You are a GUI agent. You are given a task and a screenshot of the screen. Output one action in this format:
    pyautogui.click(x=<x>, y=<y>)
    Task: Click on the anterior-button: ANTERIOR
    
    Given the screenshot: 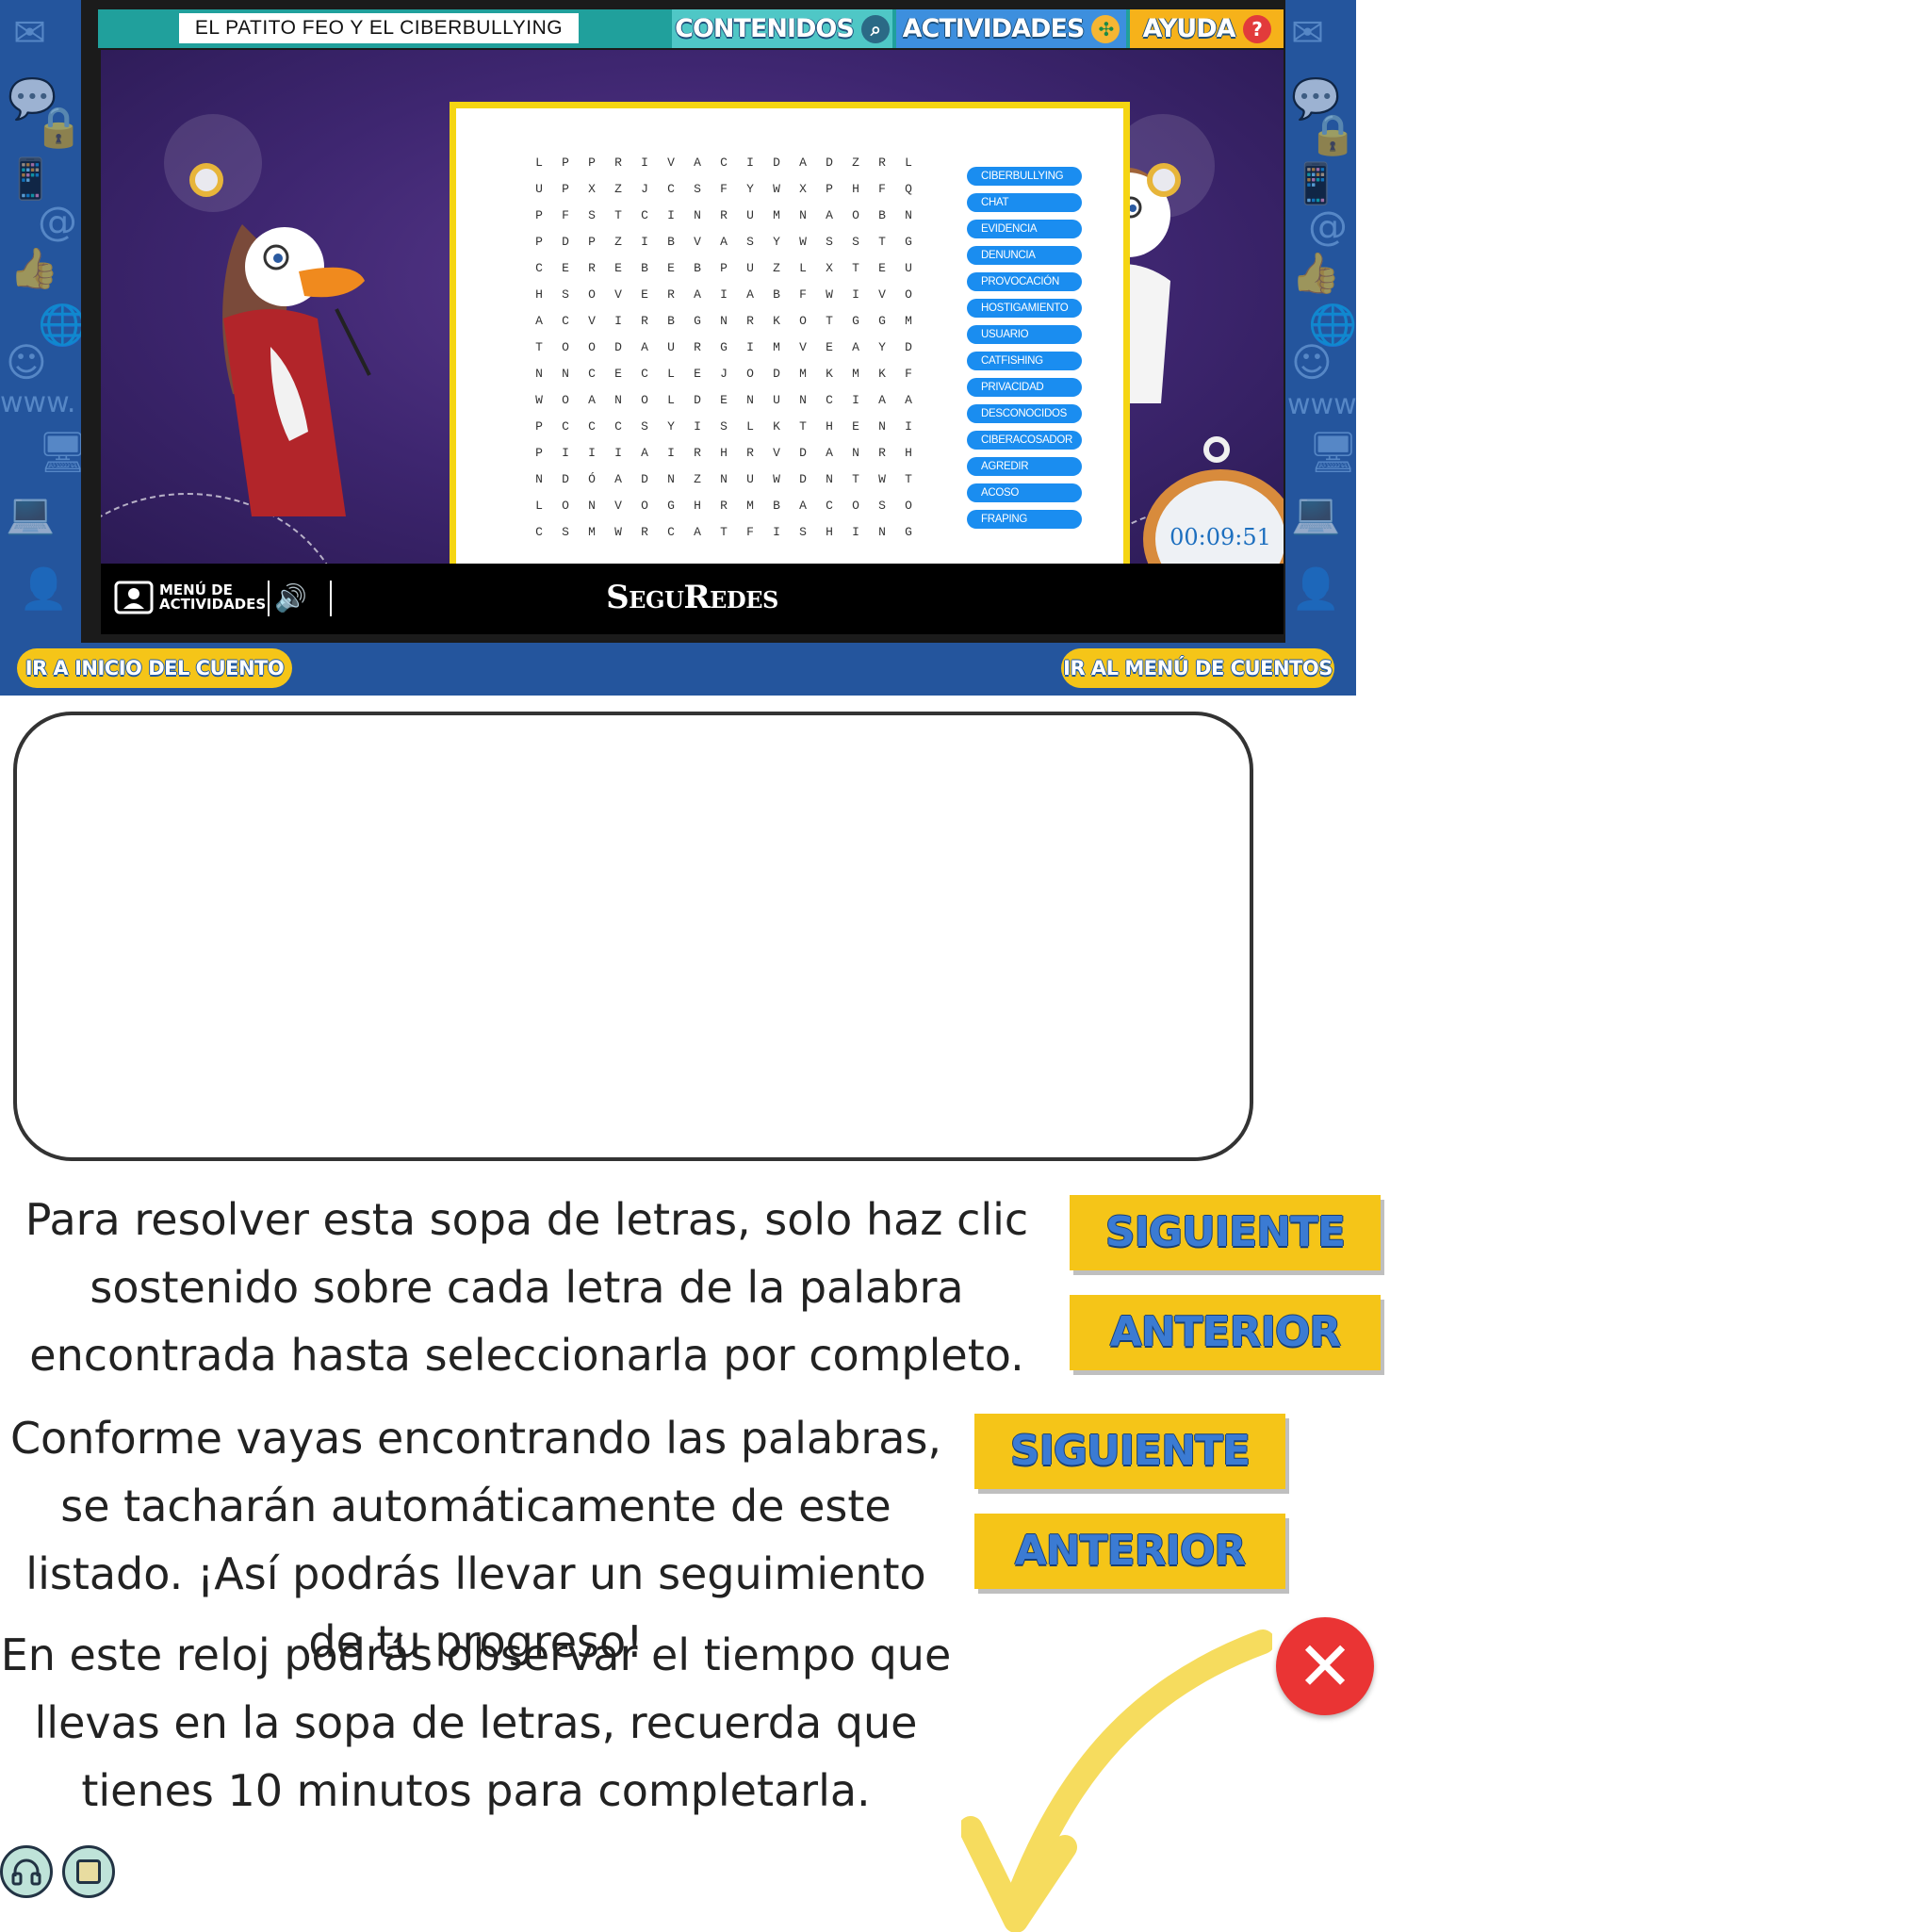 What is the action you would take?
    pyautogui.click(x=1129, y=1551)
    